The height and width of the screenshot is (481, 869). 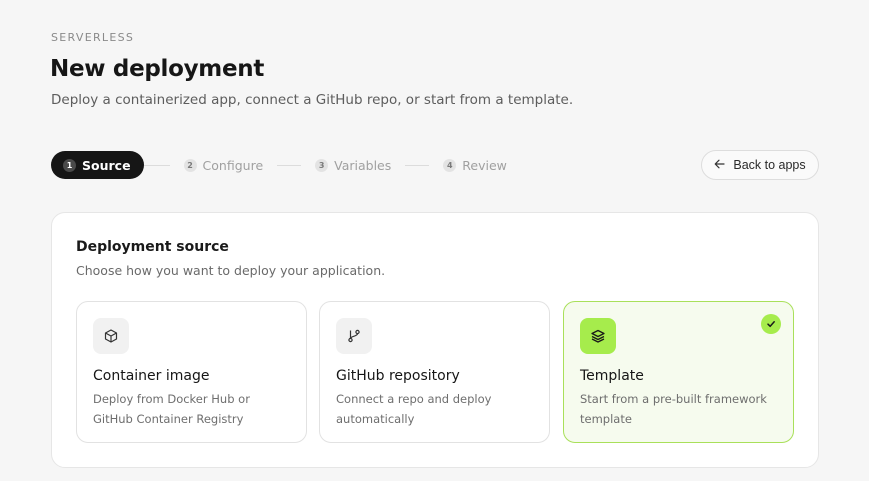 I want to click on section-eyebrow: SERVERLESS, so click(x=93, y=37).